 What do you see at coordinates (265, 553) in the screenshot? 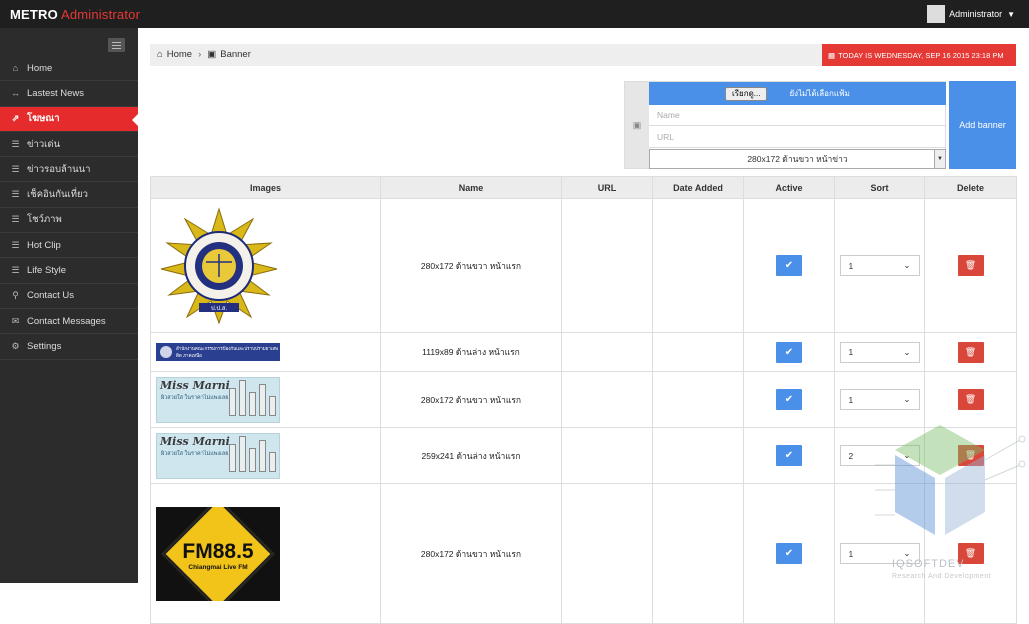
I see `banner-image-cell: FM88.5 Chiangmai Live FM` at bounding box center [265, 553].